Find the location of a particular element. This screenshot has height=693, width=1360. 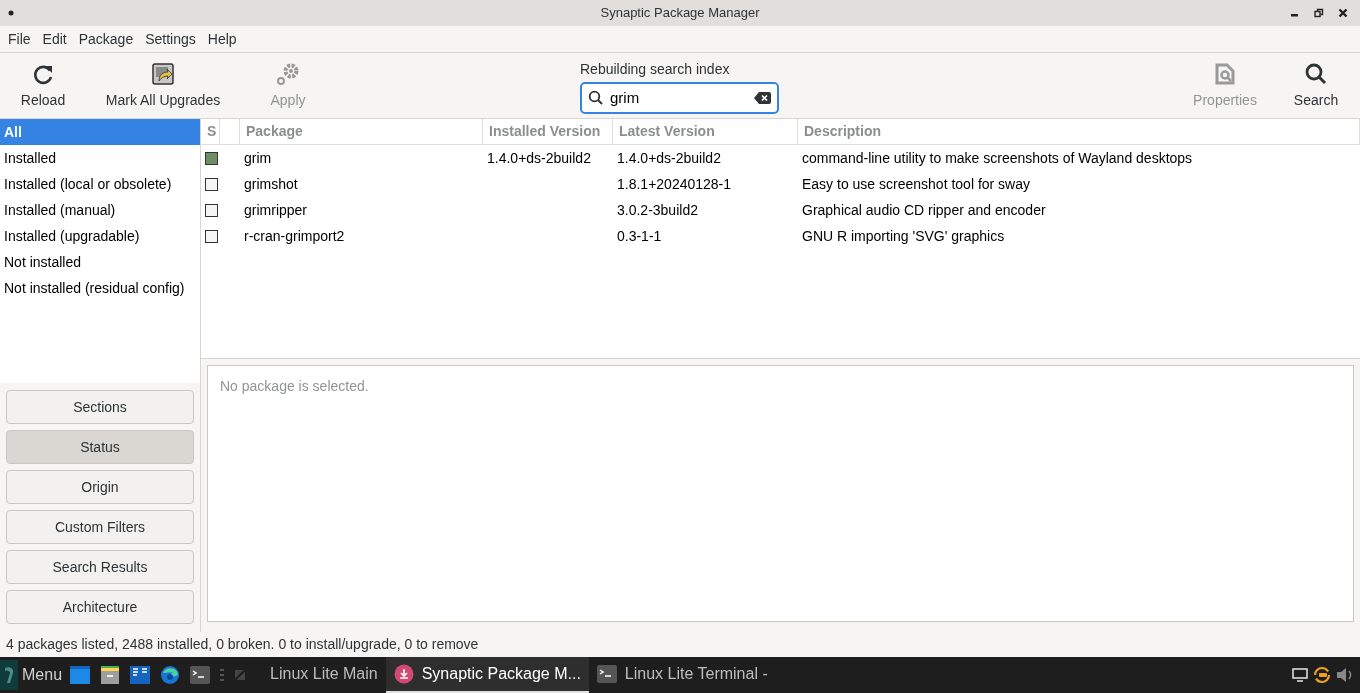

package-name: grimripper is located at coordinates (275, 209).